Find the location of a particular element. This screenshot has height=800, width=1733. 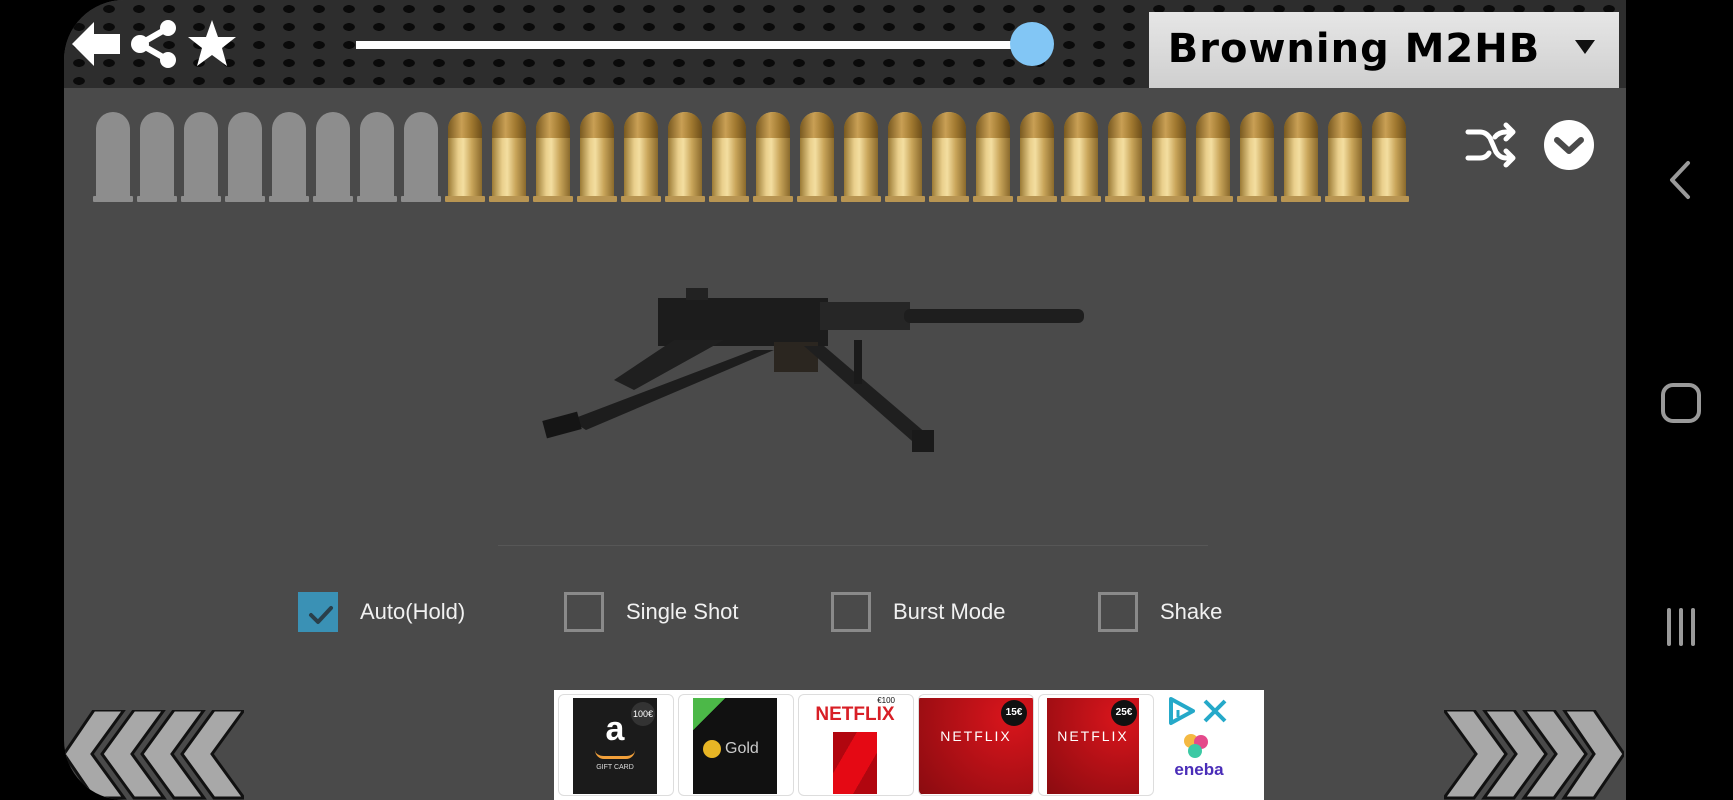

share-button is located at coordinates (154, 44).